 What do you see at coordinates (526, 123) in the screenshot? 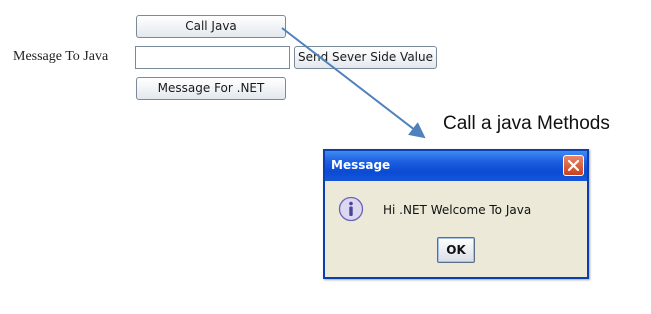
I see `call-java-annotation: Call a java Methods` at bounding box center [526, 123].